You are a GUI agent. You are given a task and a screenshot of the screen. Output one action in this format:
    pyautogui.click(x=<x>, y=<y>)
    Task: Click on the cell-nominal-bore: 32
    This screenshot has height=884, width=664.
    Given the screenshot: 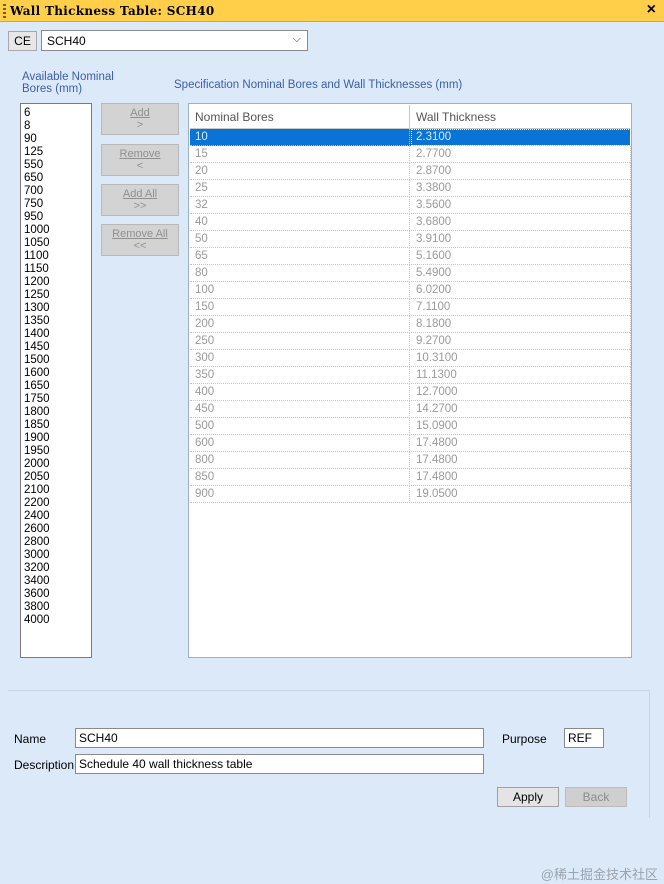 What is the action you would take?
    pyautogui.click(x=300, y=205)
    